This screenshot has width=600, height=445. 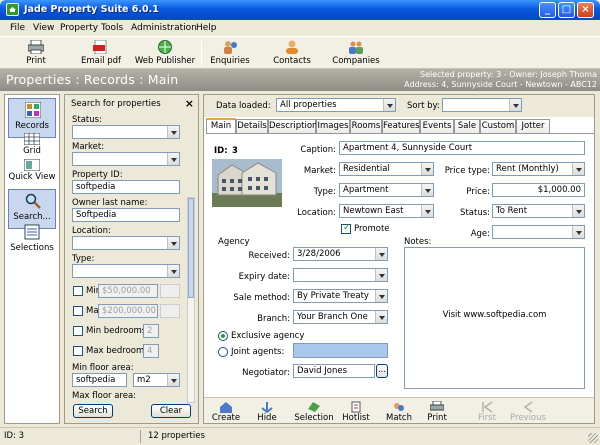 I want to click on tab-sale: Sale, so click(x=467, y=126).